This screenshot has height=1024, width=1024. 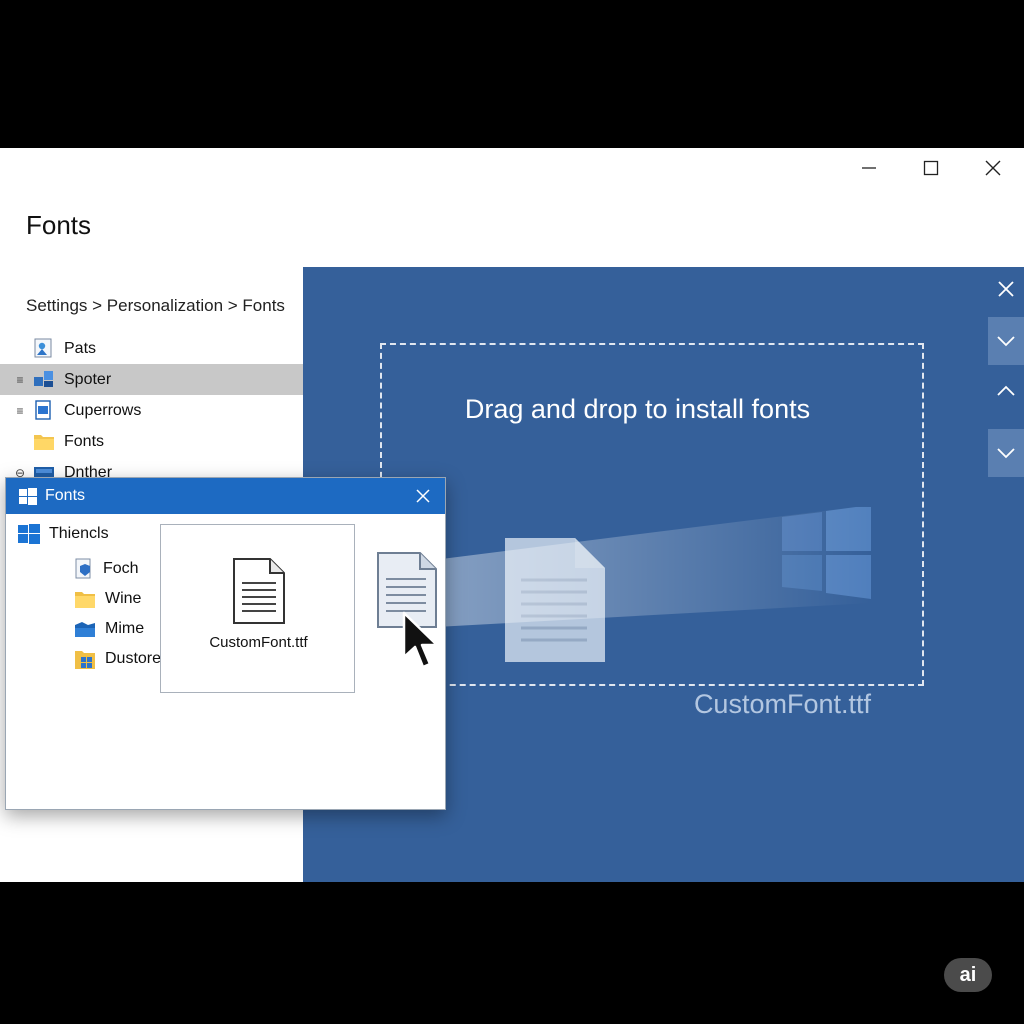 I want to click on sidebar-item-label: Fonts, so click(x=84, y=441).